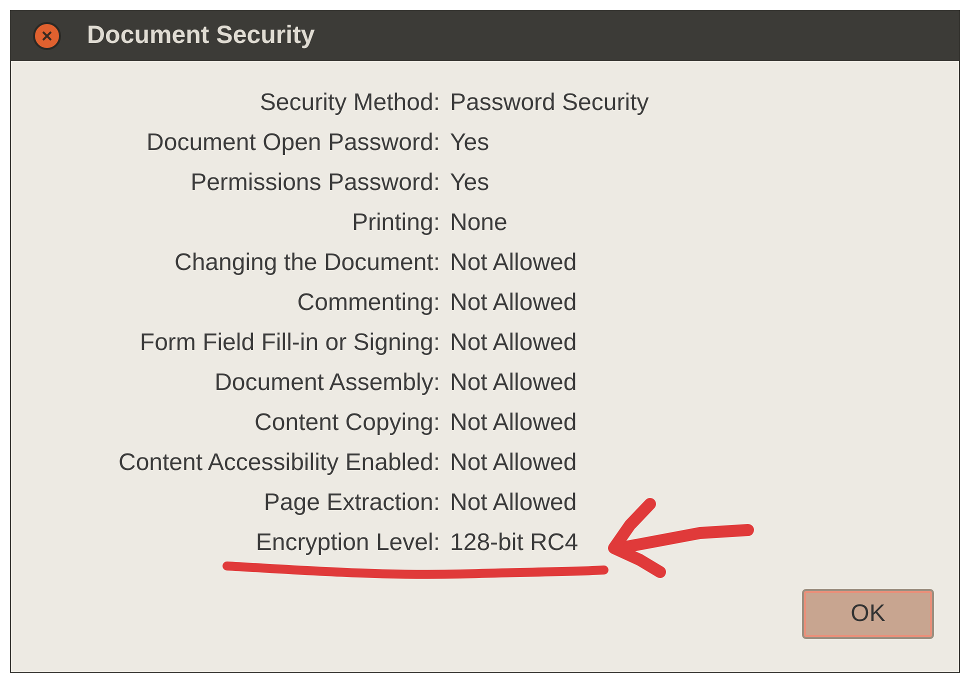 The height and width of the screenshot is (673, 966). I want to click on property-label: Changing the Document:, so click(307, 263).